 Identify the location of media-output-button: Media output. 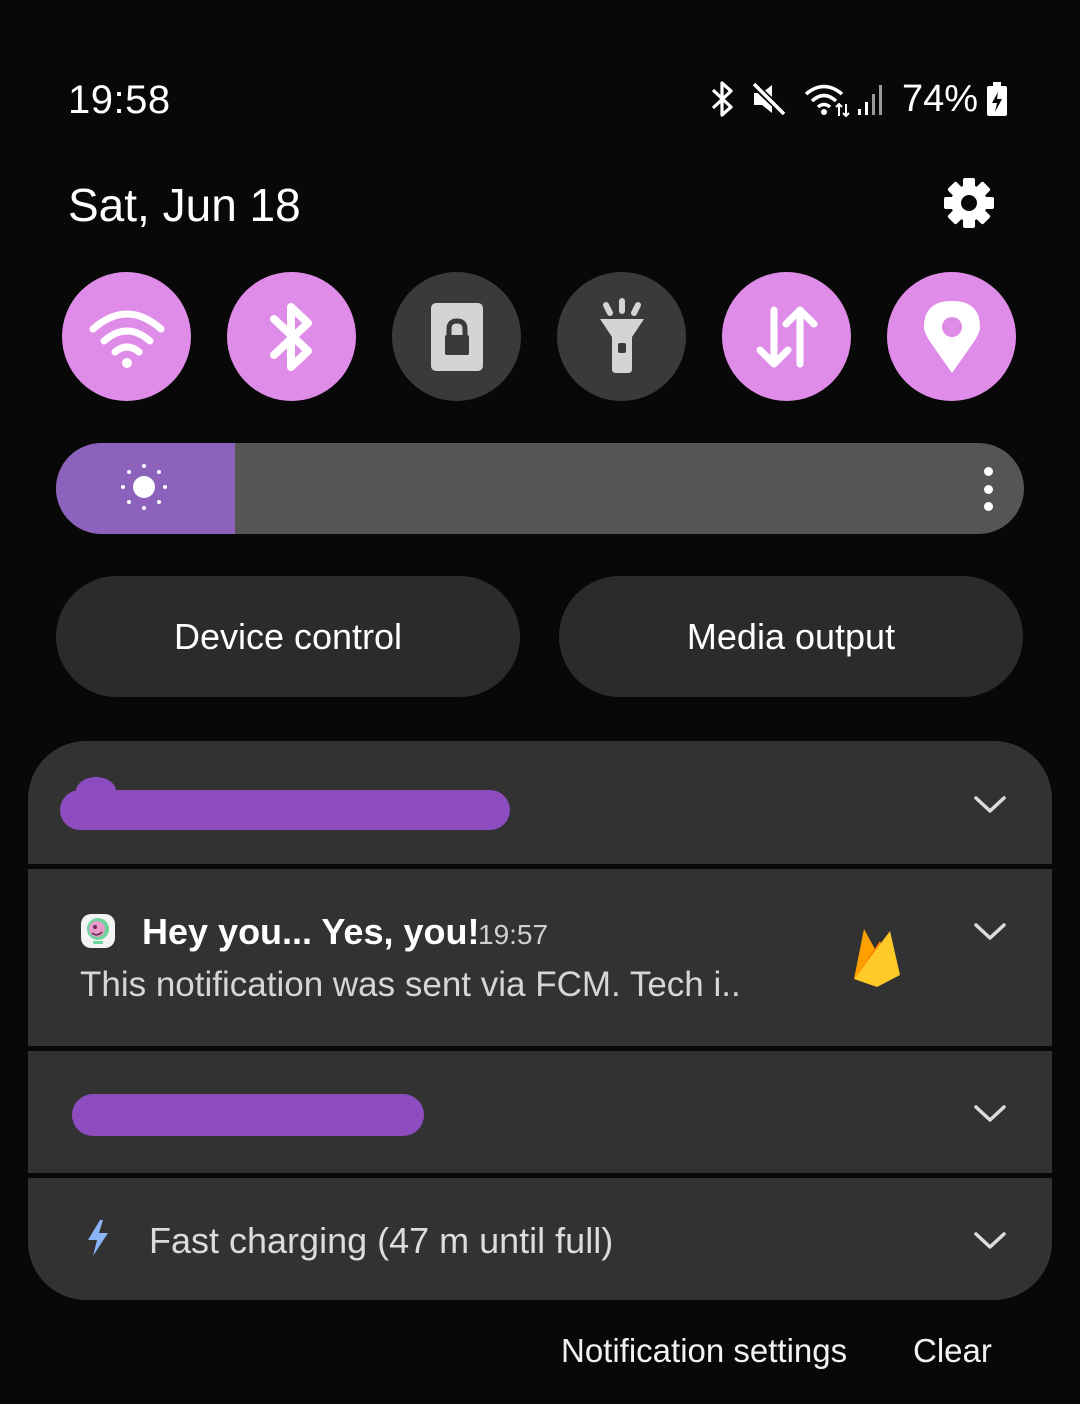
(791, 636).